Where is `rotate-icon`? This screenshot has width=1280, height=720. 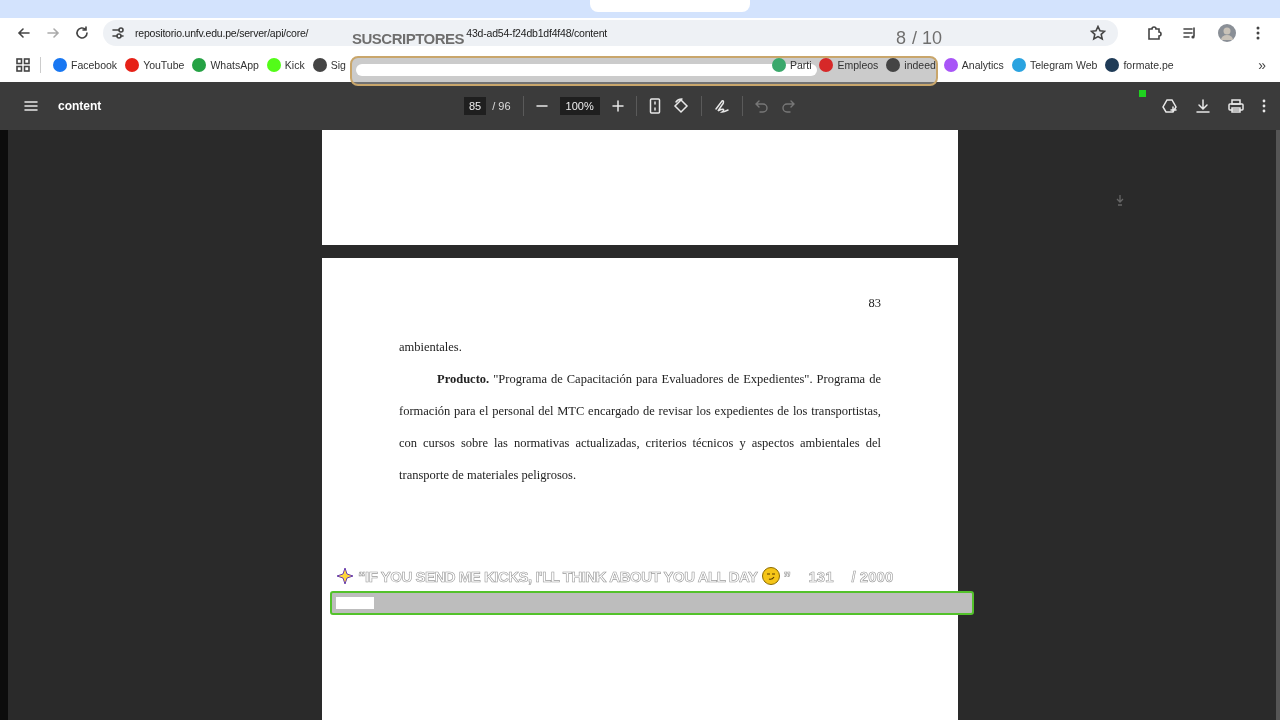 rotate-icon is located at coordinates (680, 106).